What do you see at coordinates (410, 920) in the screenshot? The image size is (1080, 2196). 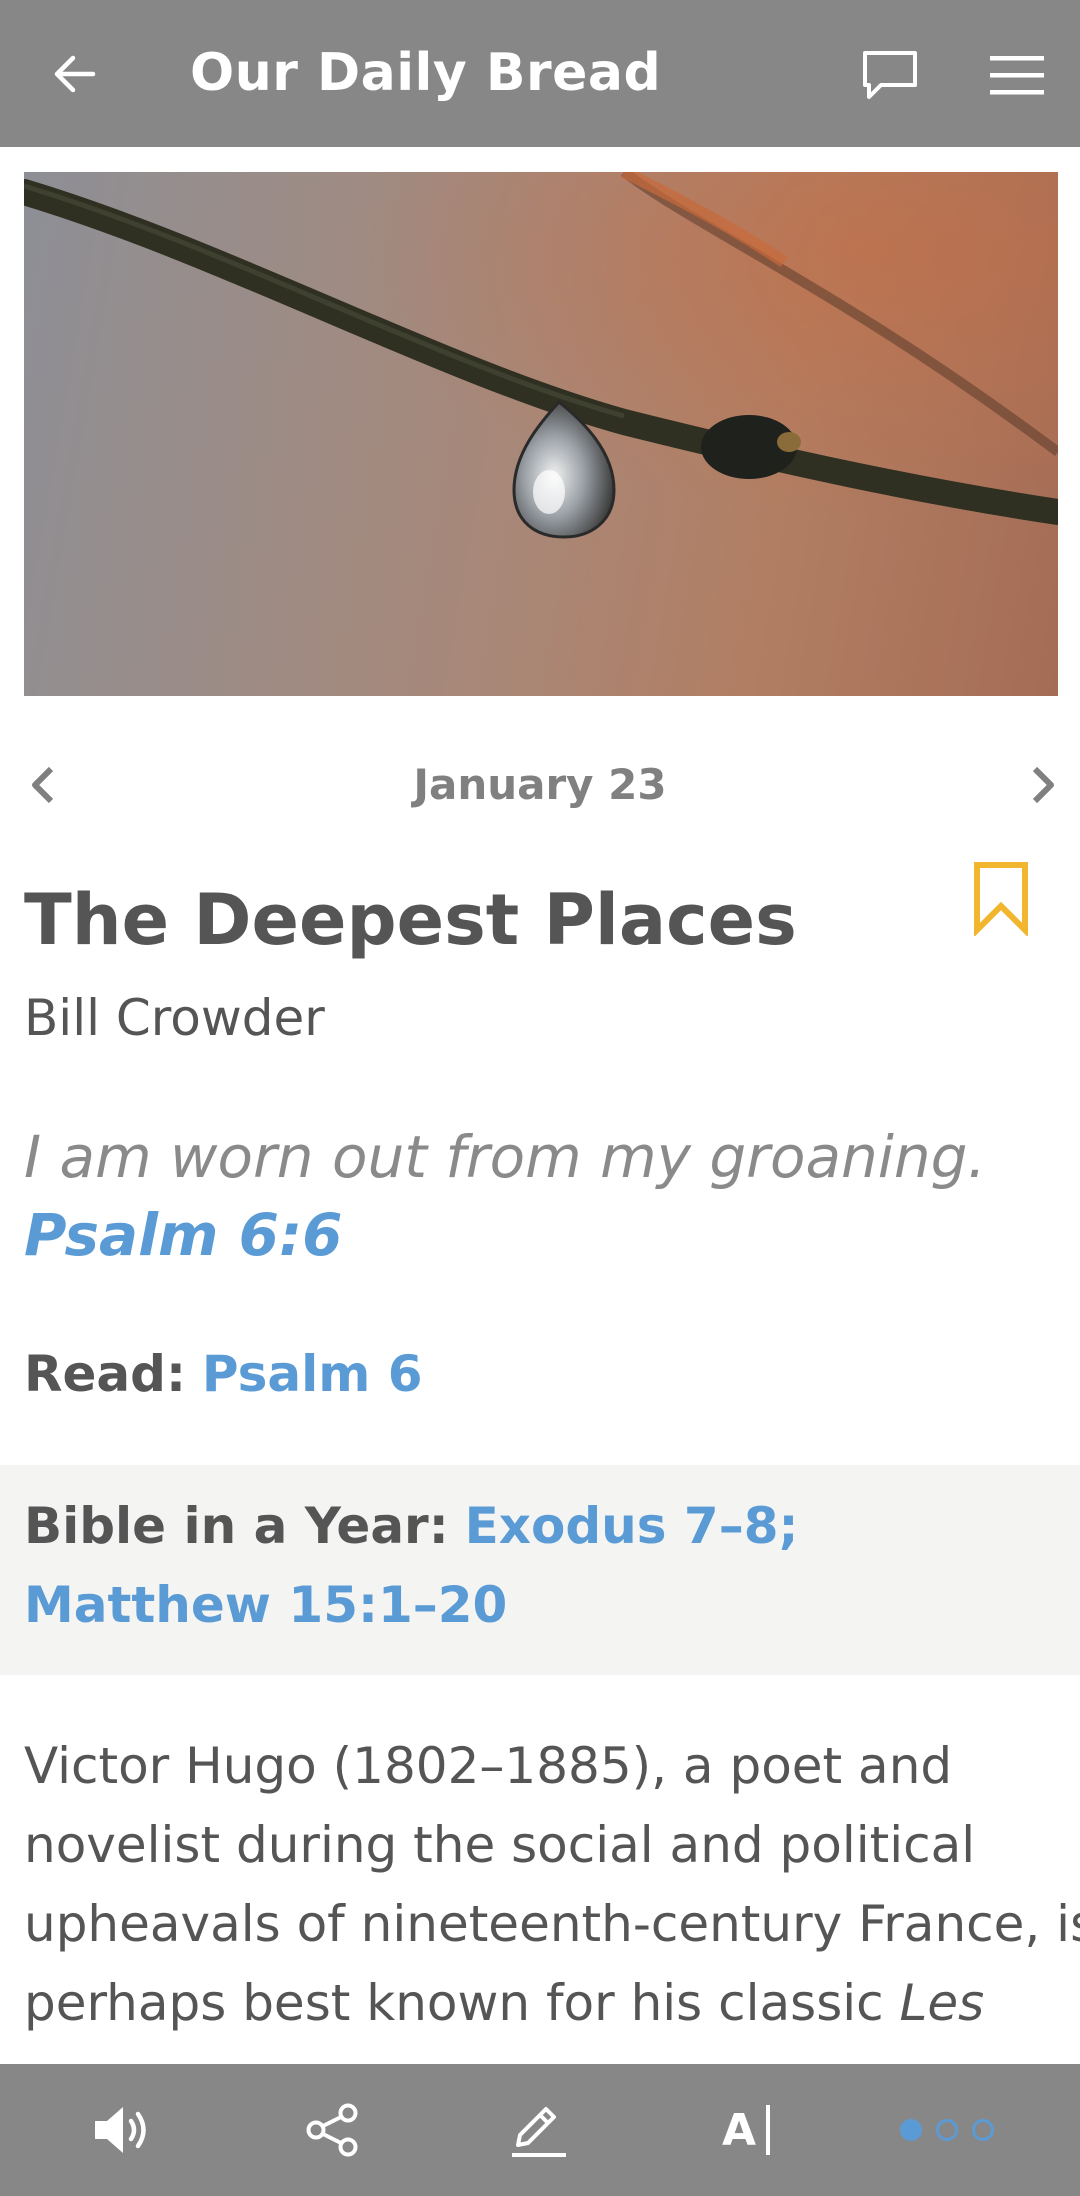 I see `article-title: The Deepest Places` at bounding box center [410, 920].